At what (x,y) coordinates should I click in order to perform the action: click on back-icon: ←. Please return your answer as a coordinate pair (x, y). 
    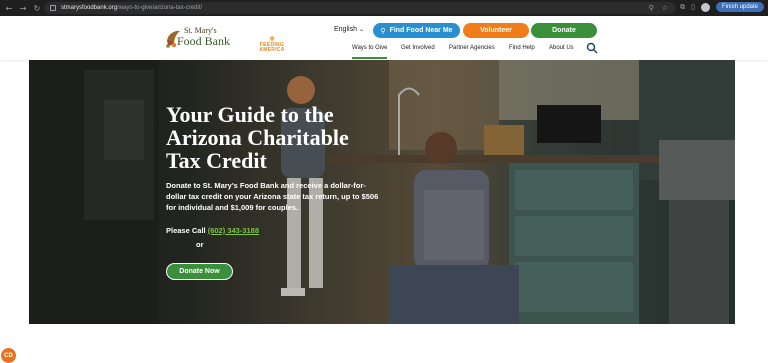
    Looking at the image, I should click on (9, 8).